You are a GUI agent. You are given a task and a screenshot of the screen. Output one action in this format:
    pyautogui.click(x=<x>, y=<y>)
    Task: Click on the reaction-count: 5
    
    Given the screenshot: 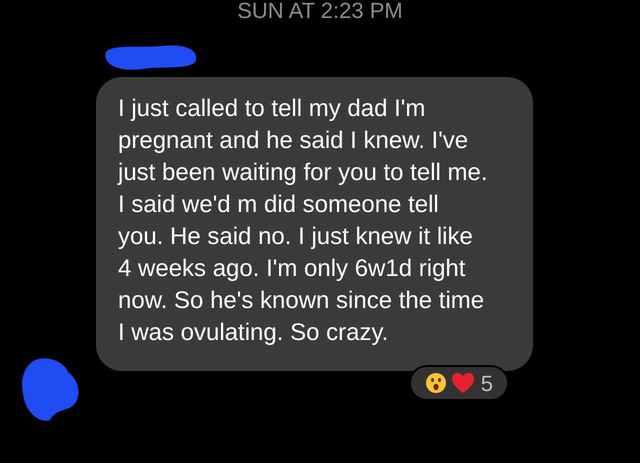 What is the action you would take?
    pyautogui.click(x=486, y=384)
    